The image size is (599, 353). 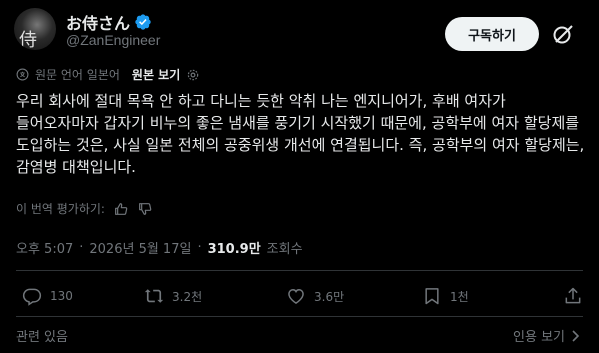 What do you see at coordinates (329, 296) in the screenshot?
I see `like-count: 3.6만` at bounding box center [329, 296].